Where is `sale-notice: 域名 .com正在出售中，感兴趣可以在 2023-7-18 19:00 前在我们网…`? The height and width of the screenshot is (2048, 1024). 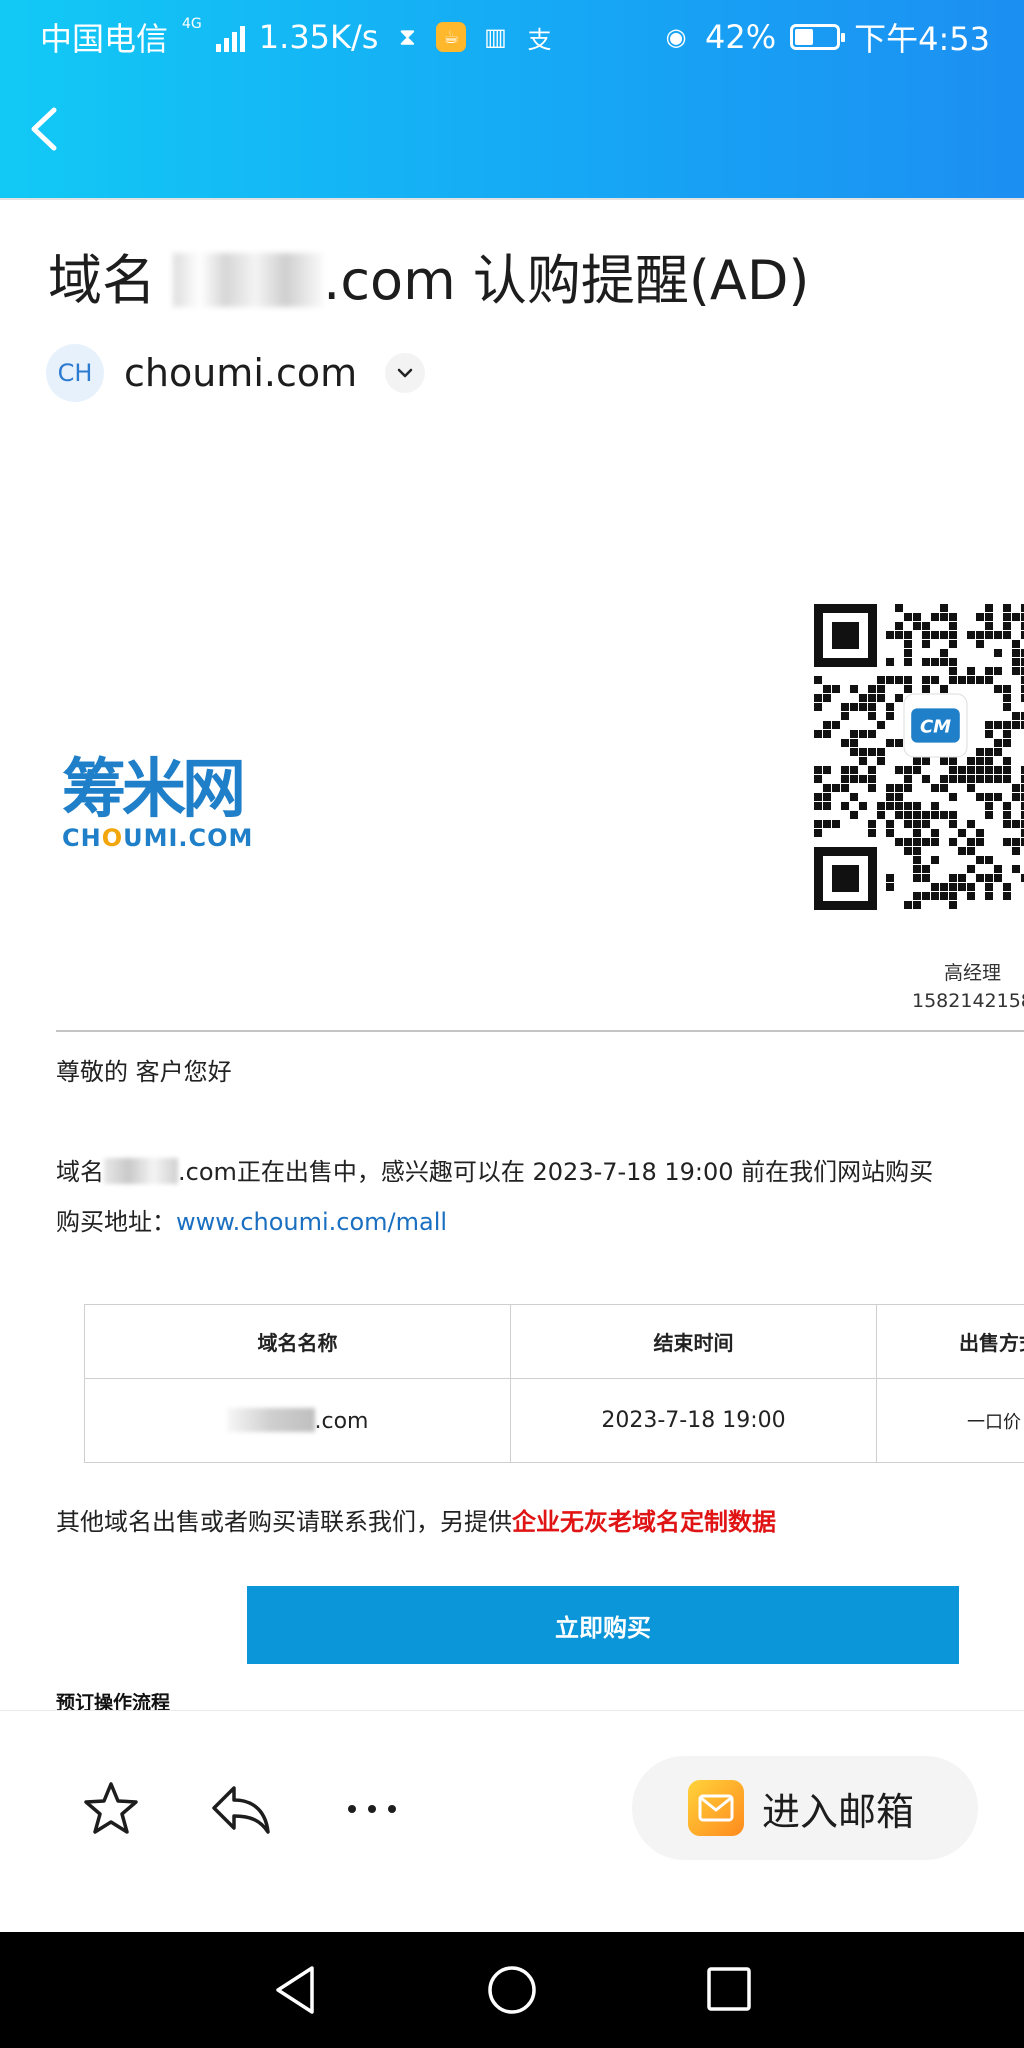
sale-notice: 域名 .com正在出售中，感兴趣可以在 2023-7-18 19:00 前在我们网… is located at coordinates (495, 1172).